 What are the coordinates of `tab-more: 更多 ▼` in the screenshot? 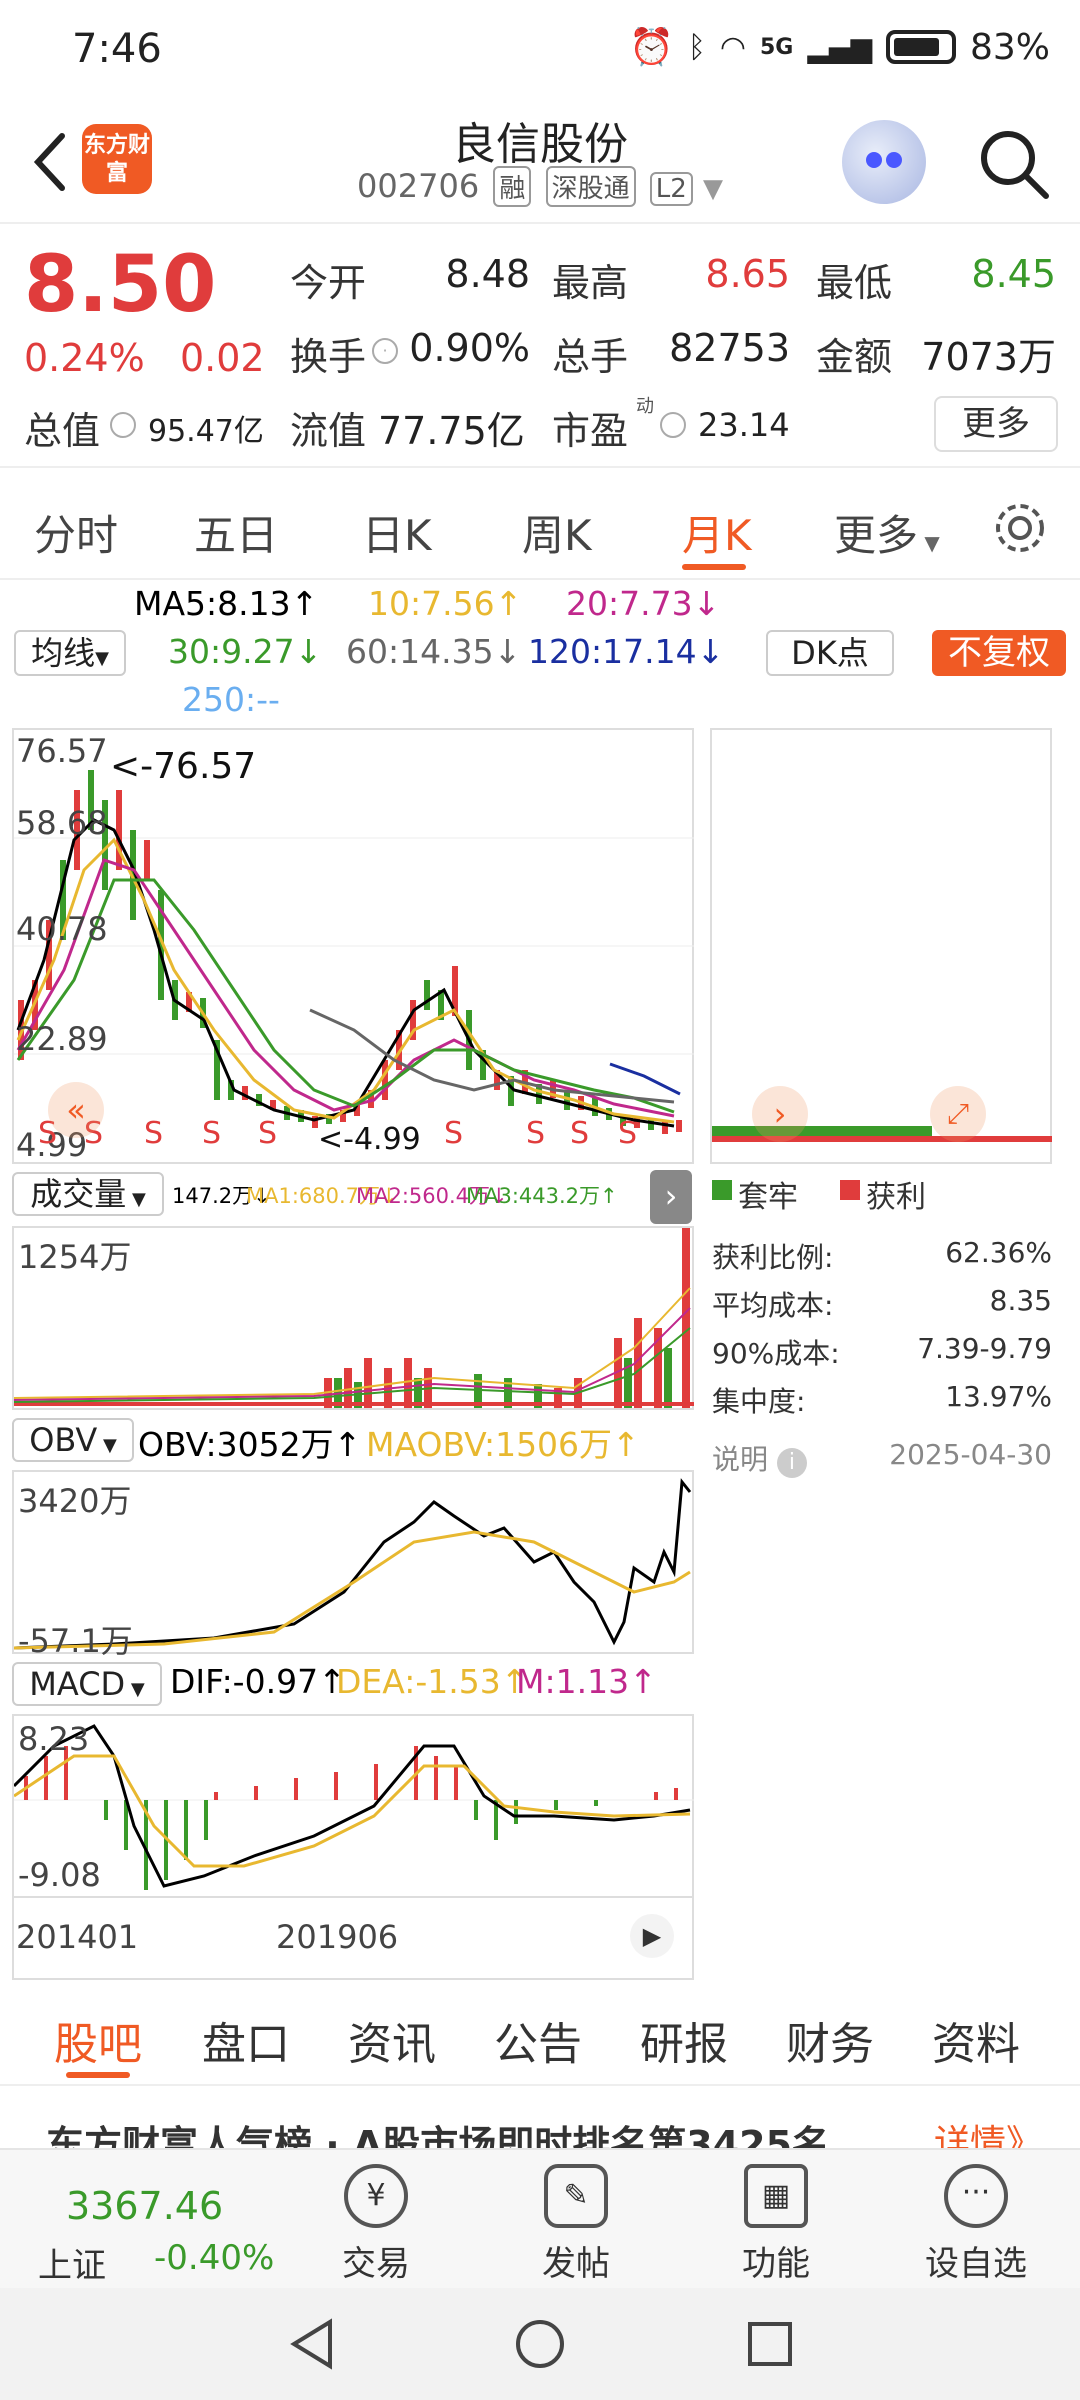 It's located at (887, 532).